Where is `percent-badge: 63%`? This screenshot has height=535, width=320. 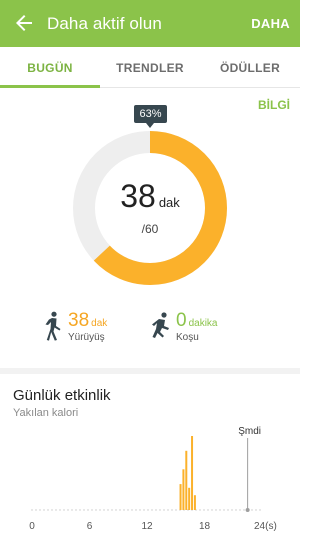
percent-badge: 63% is located at coordinates (150, 116).